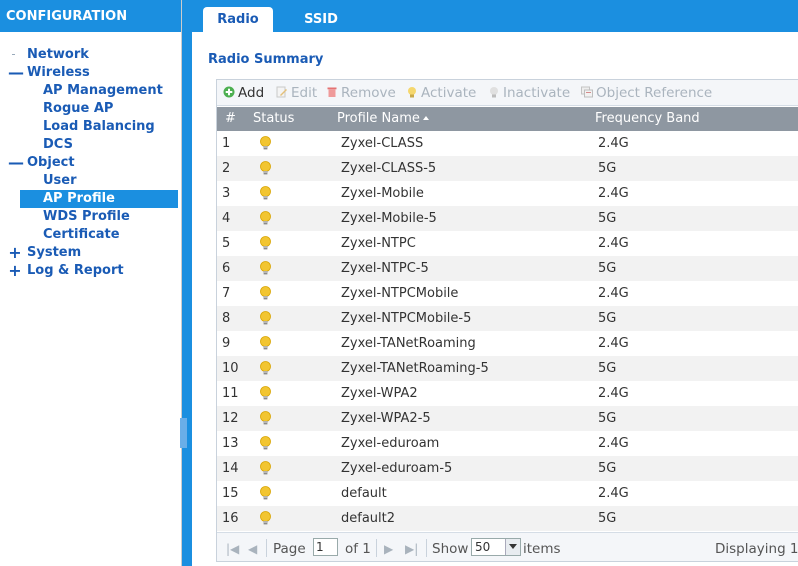  I want to click on sidebar-item-ap-management: AP Management, so click(90, 91).